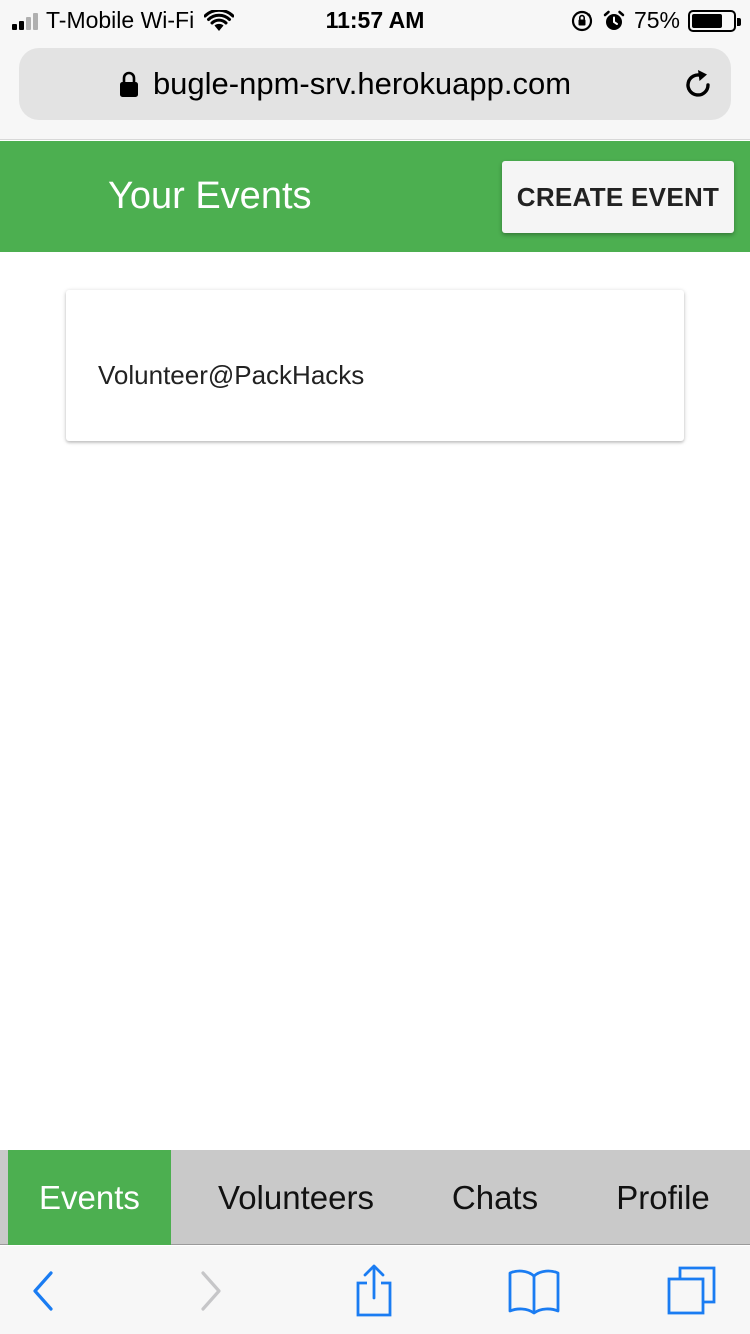 The width and height of the screenshot is (750, 1334). I want to click on address-bar: bugle-npm-srv.herokuapp.com, so click(375, 84).